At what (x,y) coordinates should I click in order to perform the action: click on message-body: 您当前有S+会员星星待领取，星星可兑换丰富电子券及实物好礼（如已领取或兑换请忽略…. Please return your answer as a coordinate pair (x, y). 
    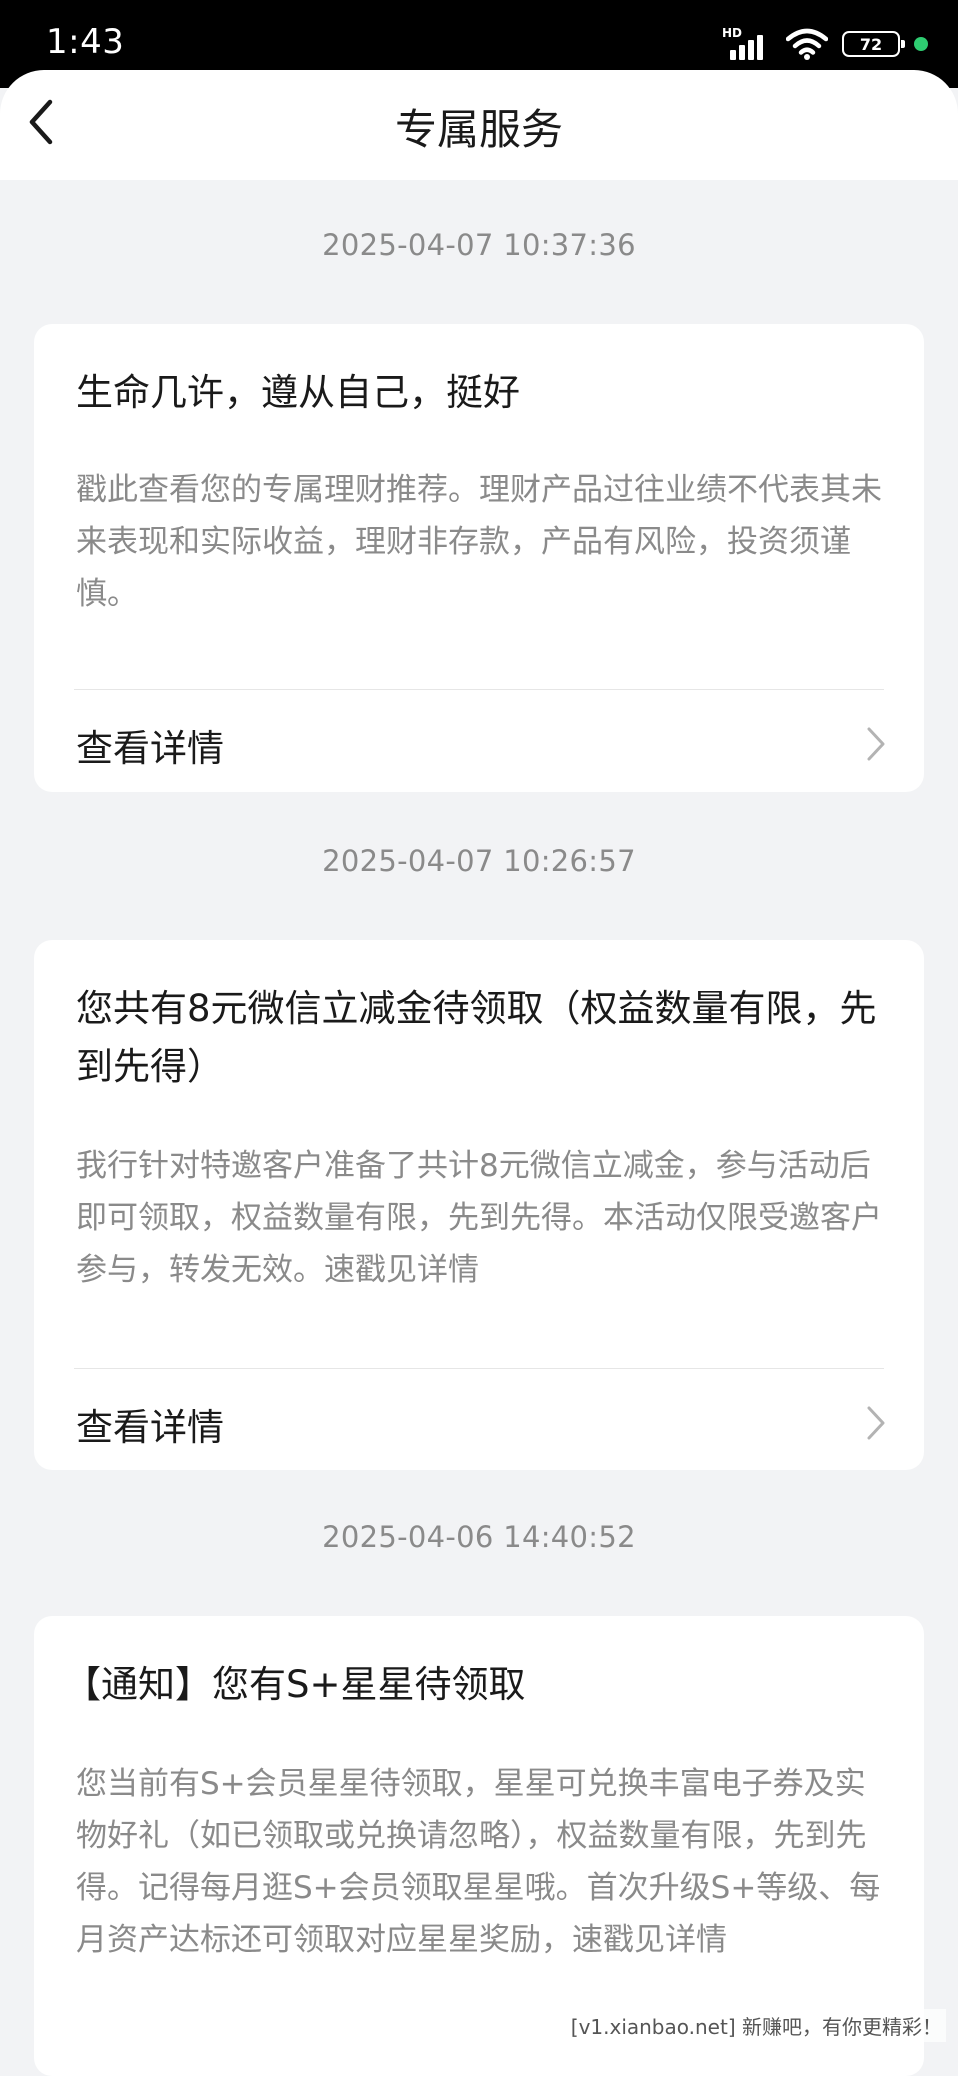
    Looking at the image, I should click on (479, 1862).